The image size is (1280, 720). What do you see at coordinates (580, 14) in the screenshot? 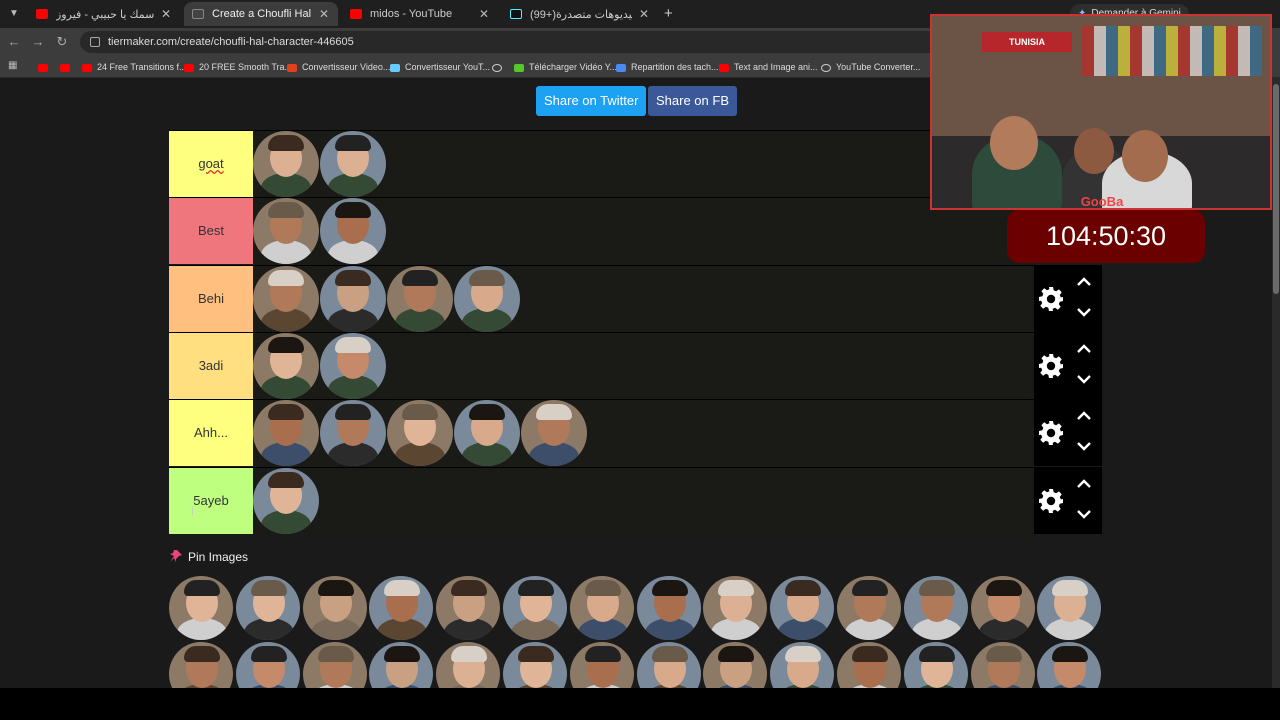
I see `tab-tiktok: (99+)شاهد فيديوهات متصدرة | TikTok ✕` at bounding box center [580, 14].